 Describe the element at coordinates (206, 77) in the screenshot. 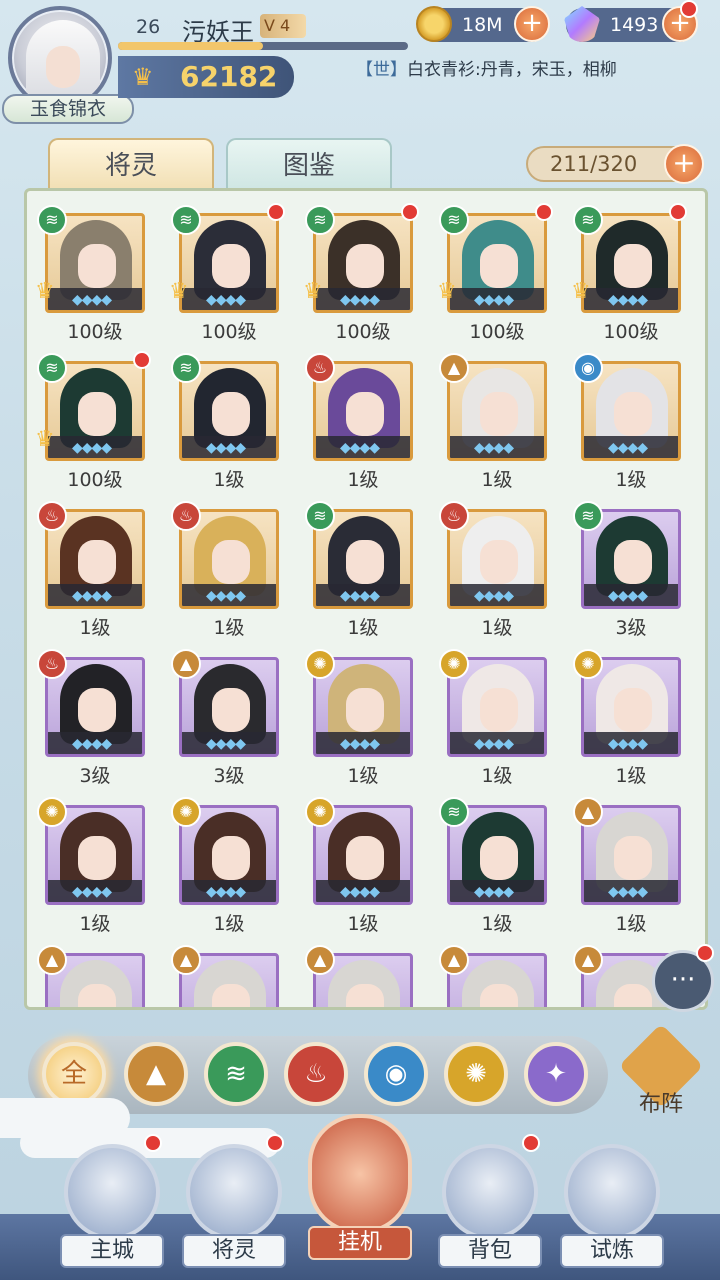

I see `combat-power-panel: ♛ 62182` at that location.